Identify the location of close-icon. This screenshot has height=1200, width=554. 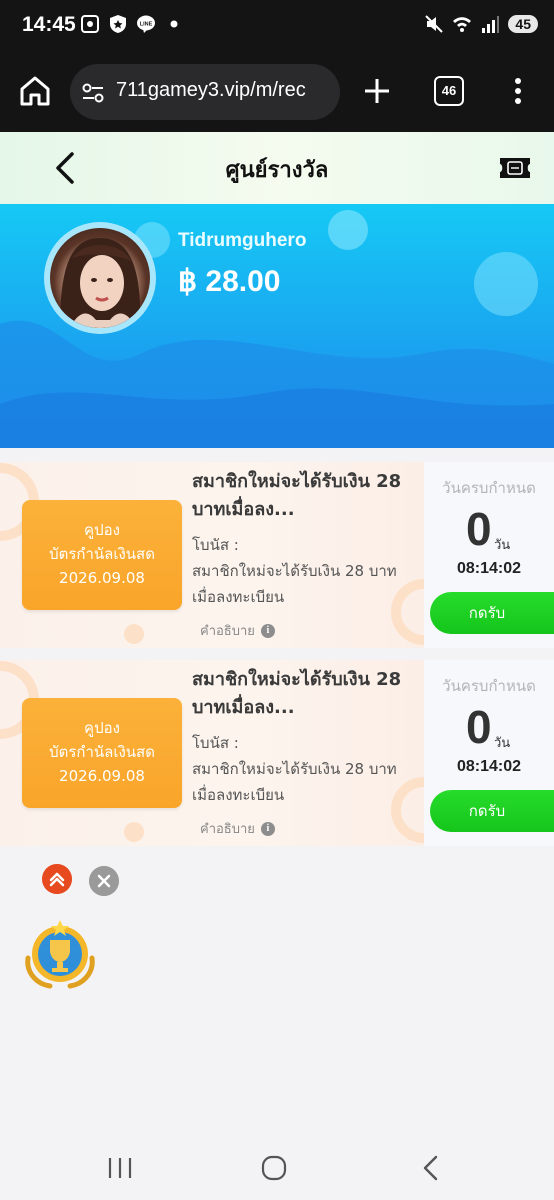
(104, 881).